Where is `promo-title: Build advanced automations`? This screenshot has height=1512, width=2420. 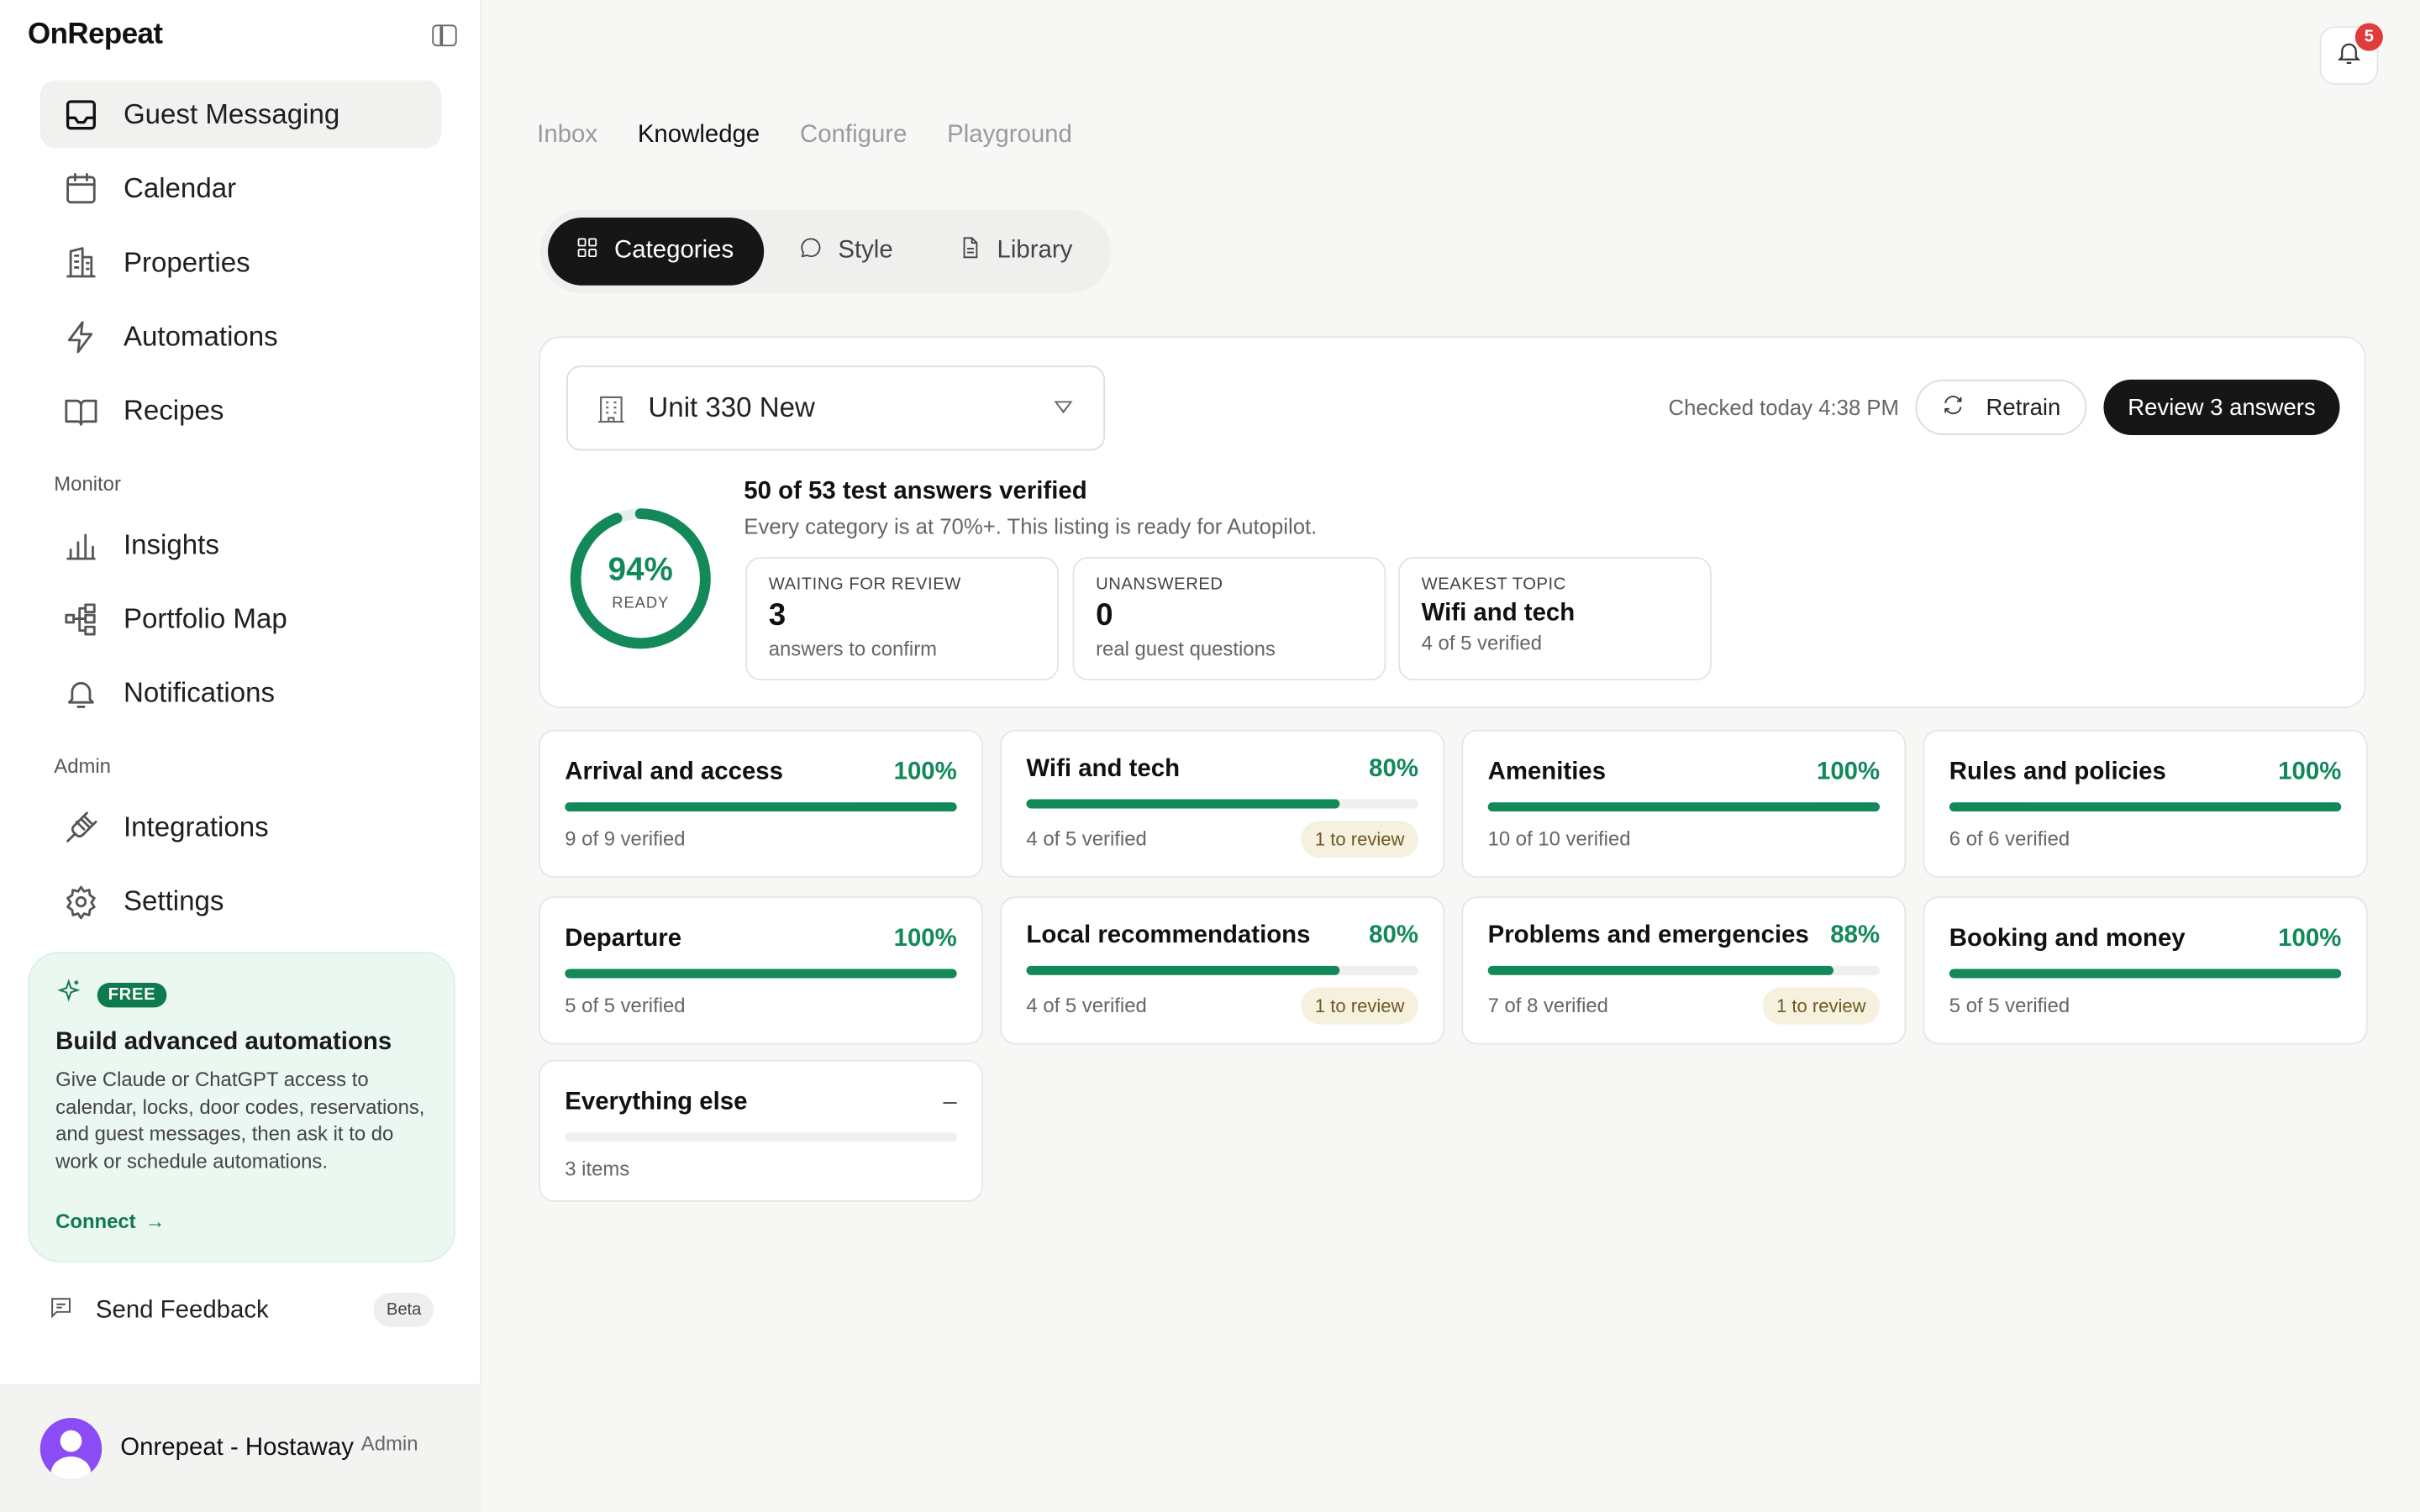 promo-title: Build advanced automations is located at coordinates (224, 1042).